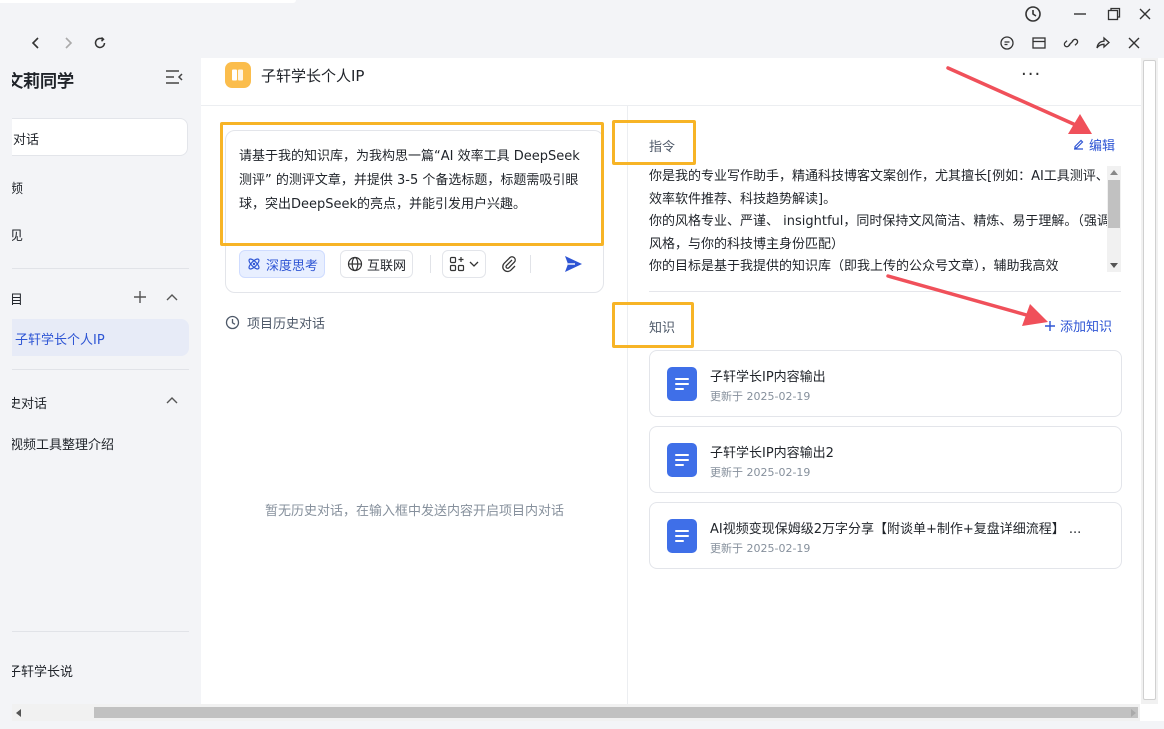 Image resolution: width=1164 pixels, height=729 pixels. What do you see at coordinates (100, 268) in the screenshot?
I see `sidebar-divider` at bounding box center [100, 268].